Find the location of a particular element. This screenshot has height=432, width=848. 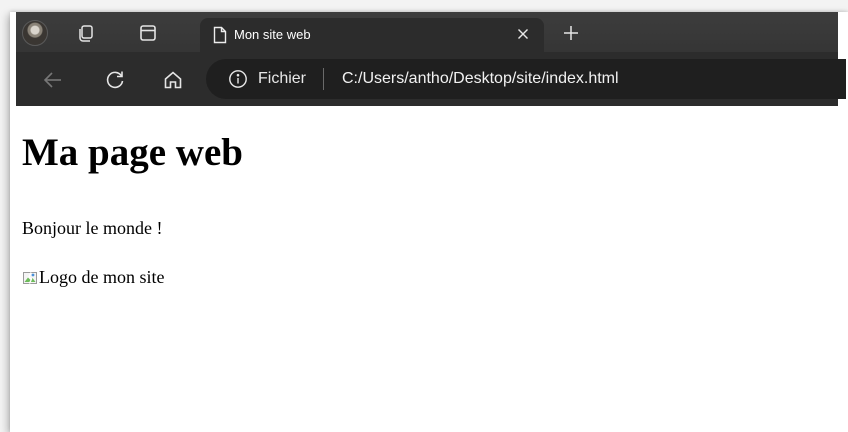

page-paragraph: Bonjour le monde ! is located at coordinates (92, 228).